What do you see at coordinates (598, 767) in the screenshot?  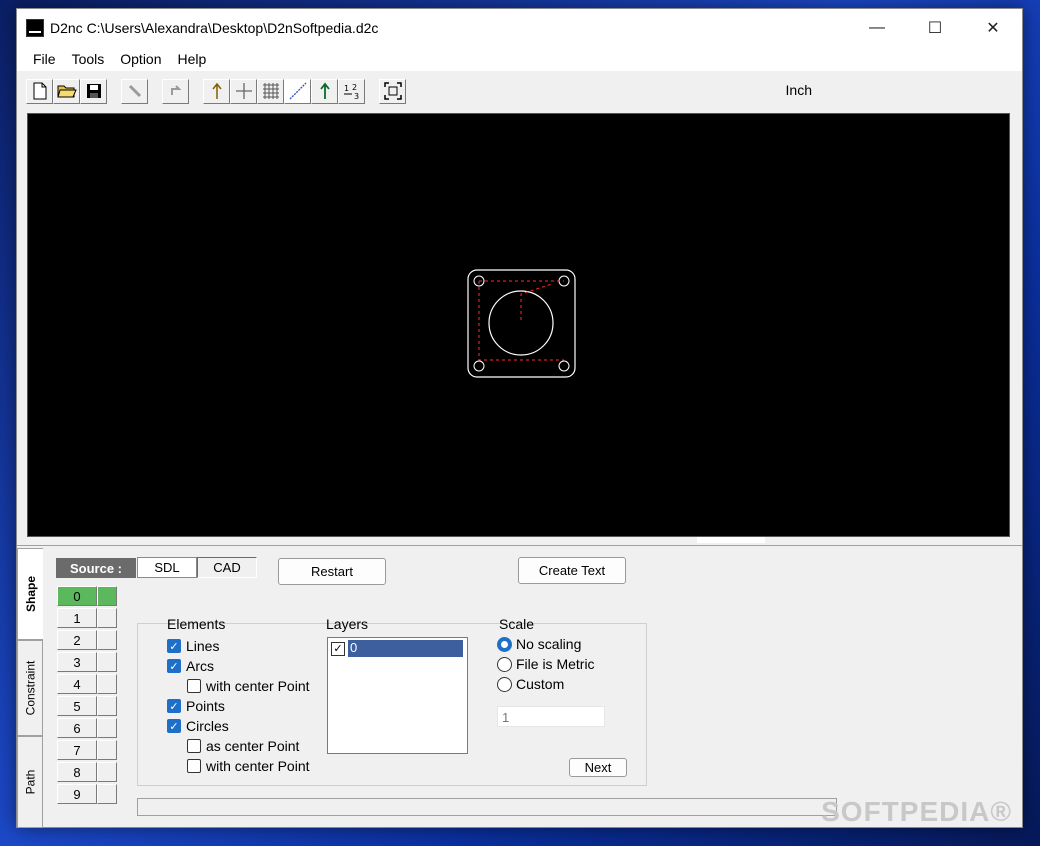 I see `next-button: Next` at bounding box center [598, 767].